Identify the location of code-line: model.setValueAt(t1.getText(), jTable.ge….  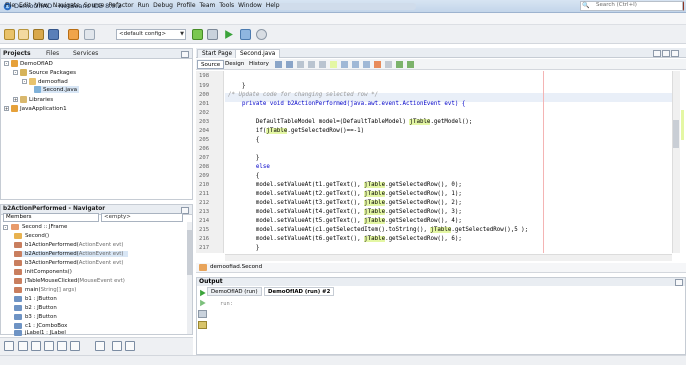
(345, 185).